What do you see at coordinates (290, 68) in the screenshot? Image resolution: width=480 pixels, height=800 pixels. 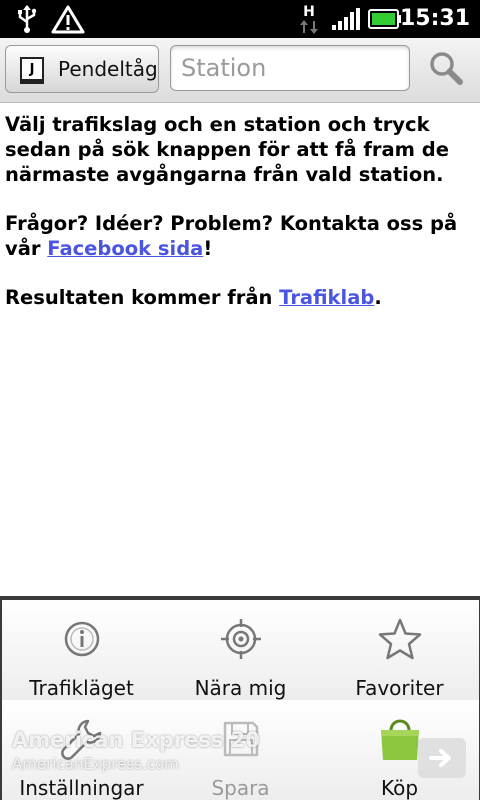 I see `station-input` at bounding box center [290, 68].